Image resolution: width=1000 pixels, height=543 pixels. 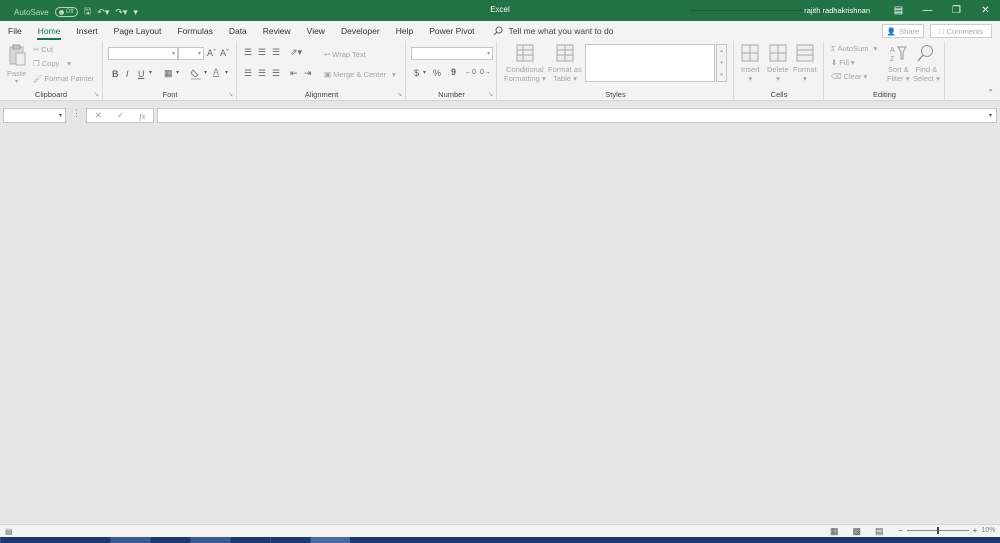 What do you see at coordinates (127, 74) in the screenshot?
I see `italic-button: I` at bounding box center [127, 74].